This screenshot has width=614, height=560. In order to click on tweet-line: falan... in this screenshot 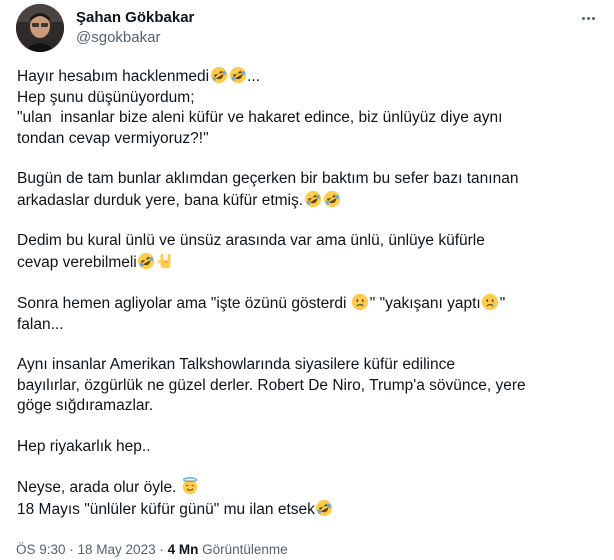, I will do `click(307, 325)`.